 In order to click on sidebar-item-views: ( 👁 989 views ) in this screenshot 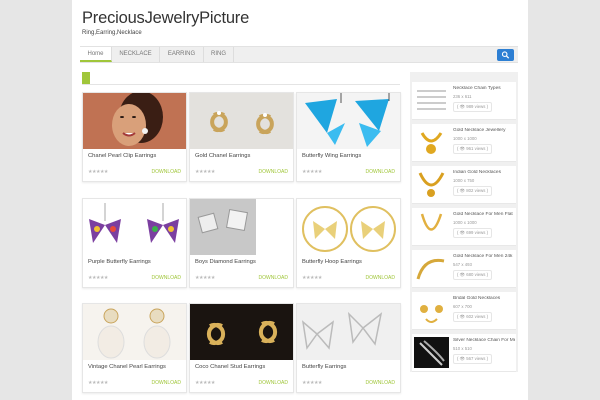, I will do `click(473, 107)`.